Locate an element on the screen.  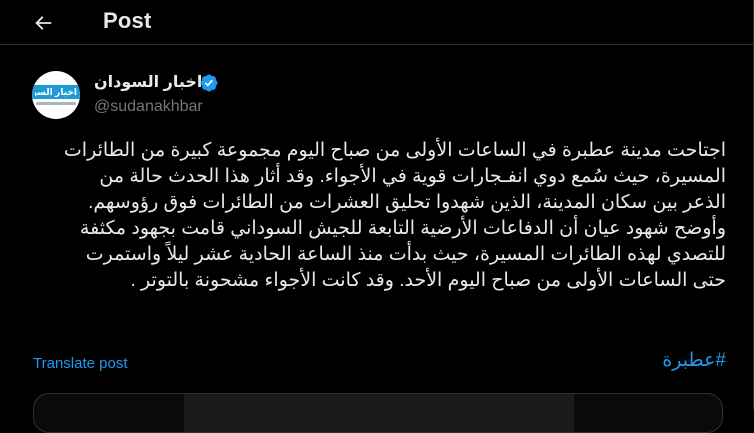
back-button is located at coordinates (43, 23).